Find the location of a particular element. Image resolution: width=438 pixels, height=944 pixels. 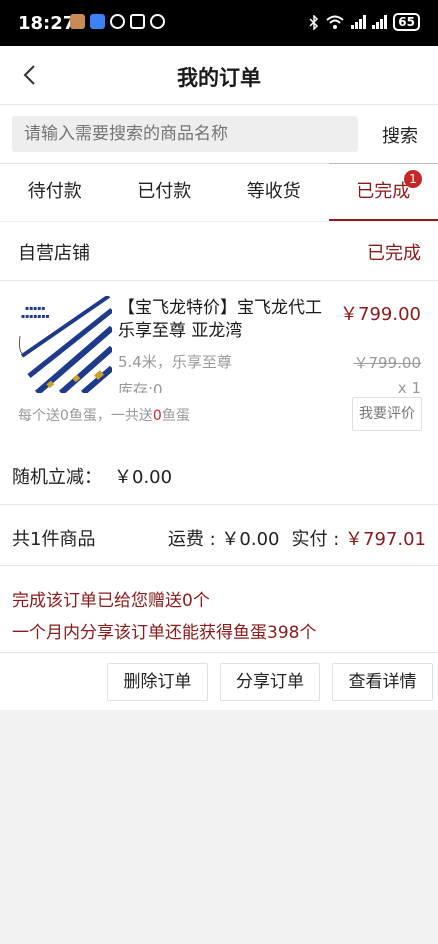

wifi-icon is located at coordinates (335, 22).